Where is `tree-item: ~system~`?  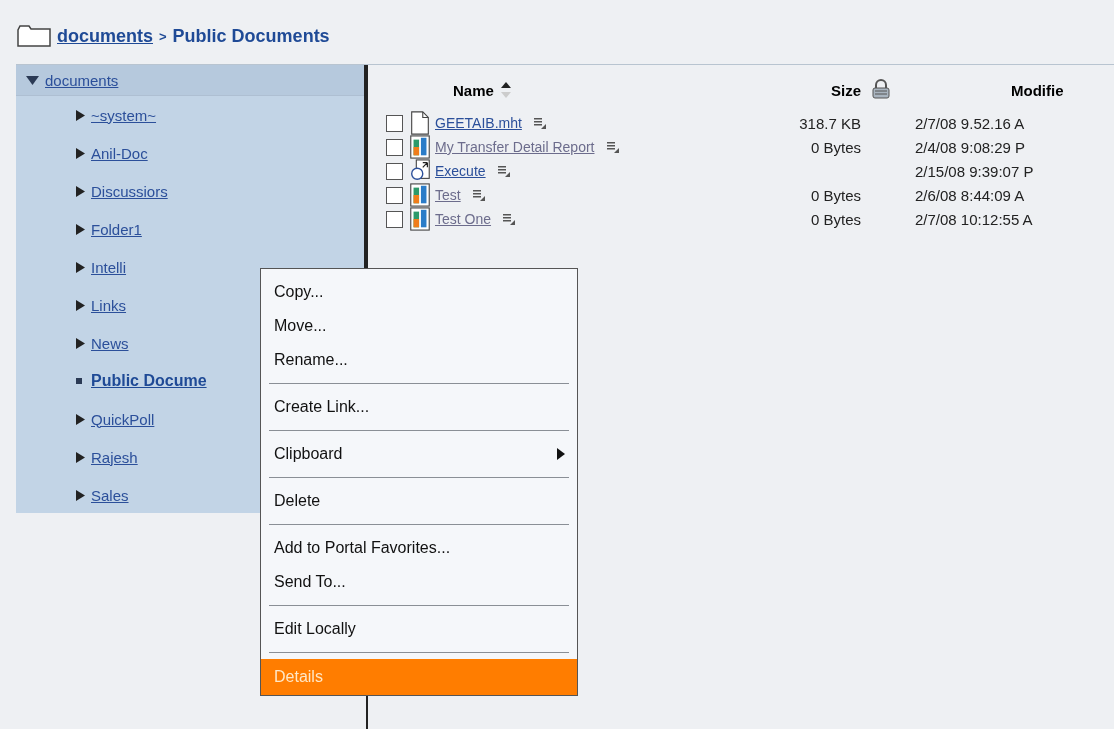 tree-item: ~system~ is located at coordinates (124, 115).